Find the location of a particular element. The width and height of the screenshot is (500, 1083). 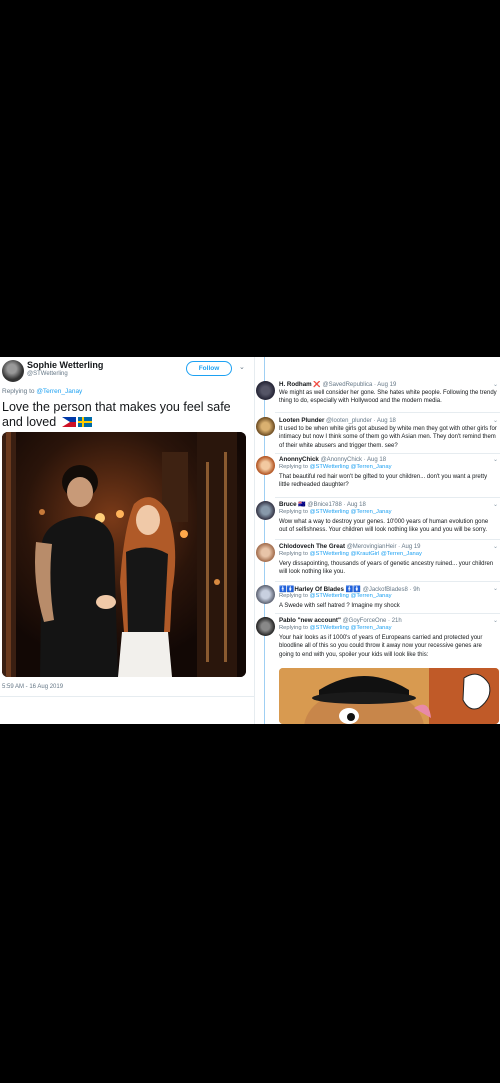

reply-header: Pablo "new account" @GoyForceOne · 21h is located at coordinates (384, 620).